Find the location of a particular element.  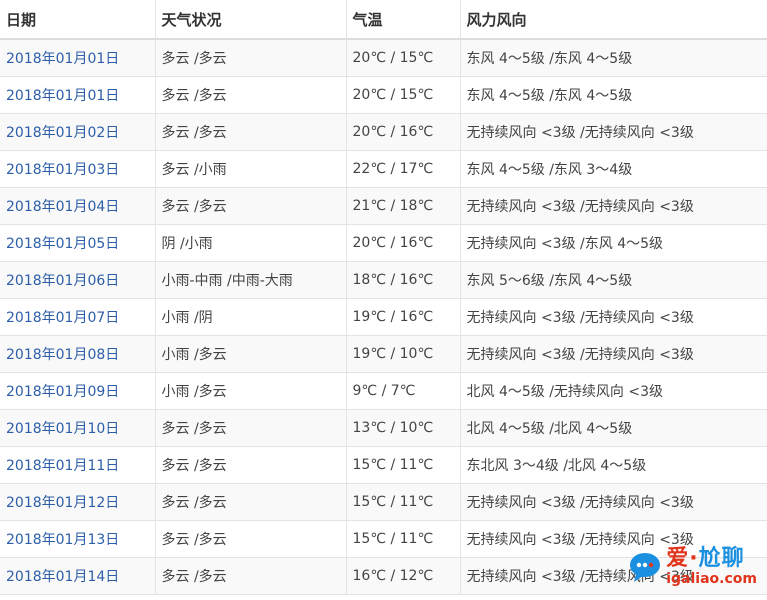

date-link: 2018年01月05日 is located at coordinates (62, 244).